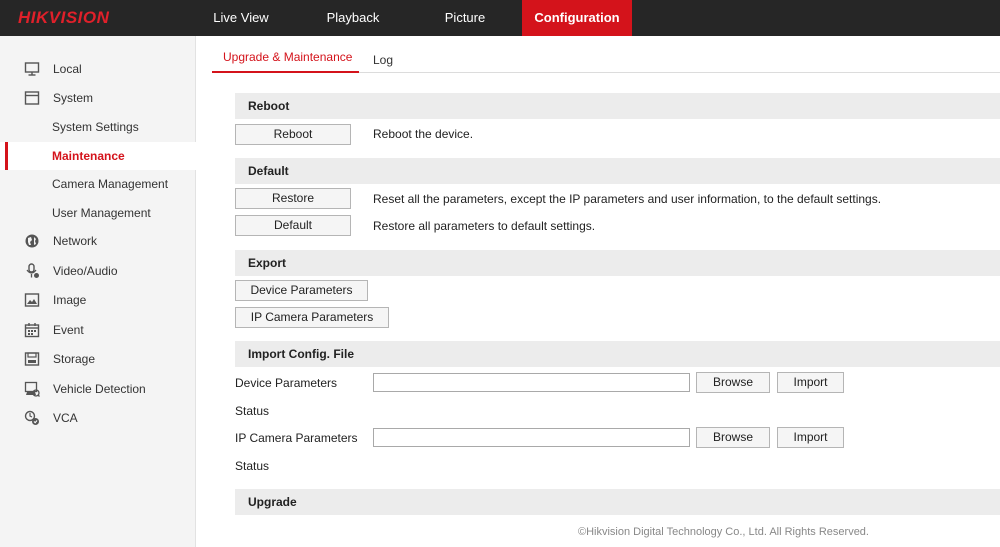  What do you see at coordinates (65, 418) in the screenshot?
I see `sidebar-item-label: VCA` at bounding box center [65, 418].